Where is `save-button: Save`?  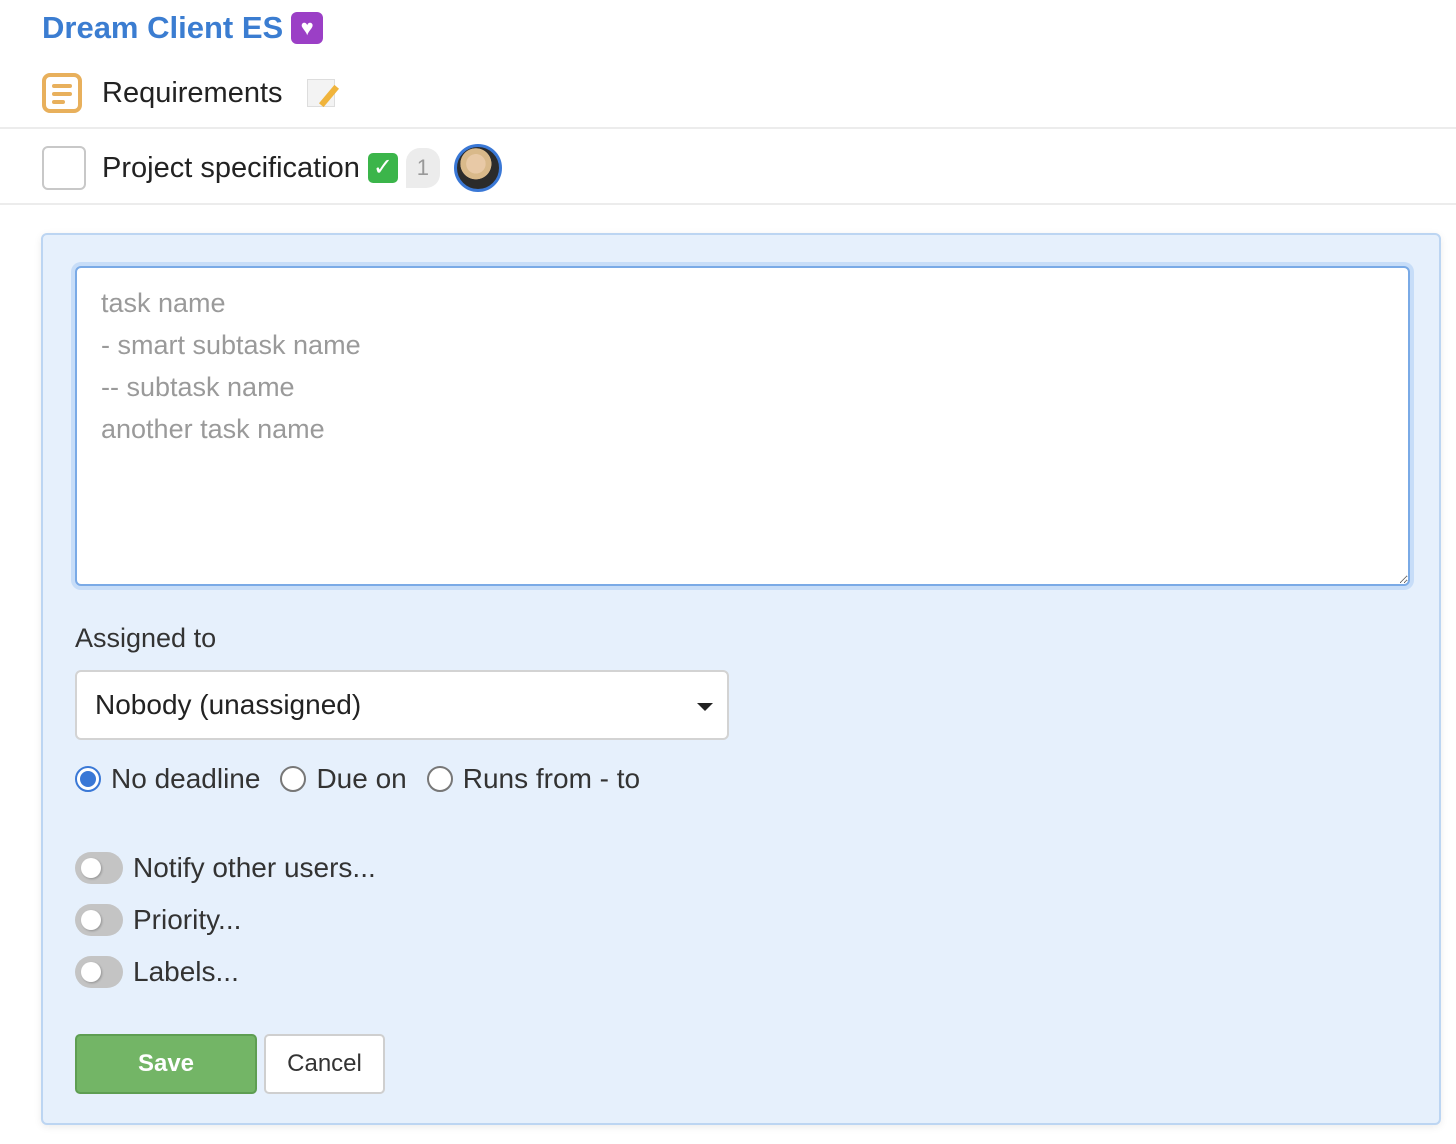 save-button: Save is located at coordinates (166, 1064).